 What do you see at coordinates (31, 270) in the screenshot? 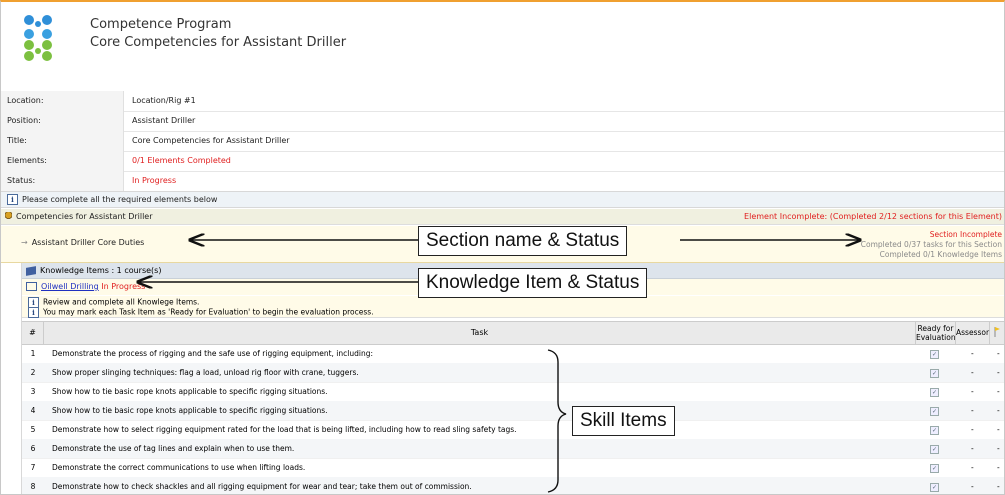
I see `book-icon` at bounding box center [31, 270].